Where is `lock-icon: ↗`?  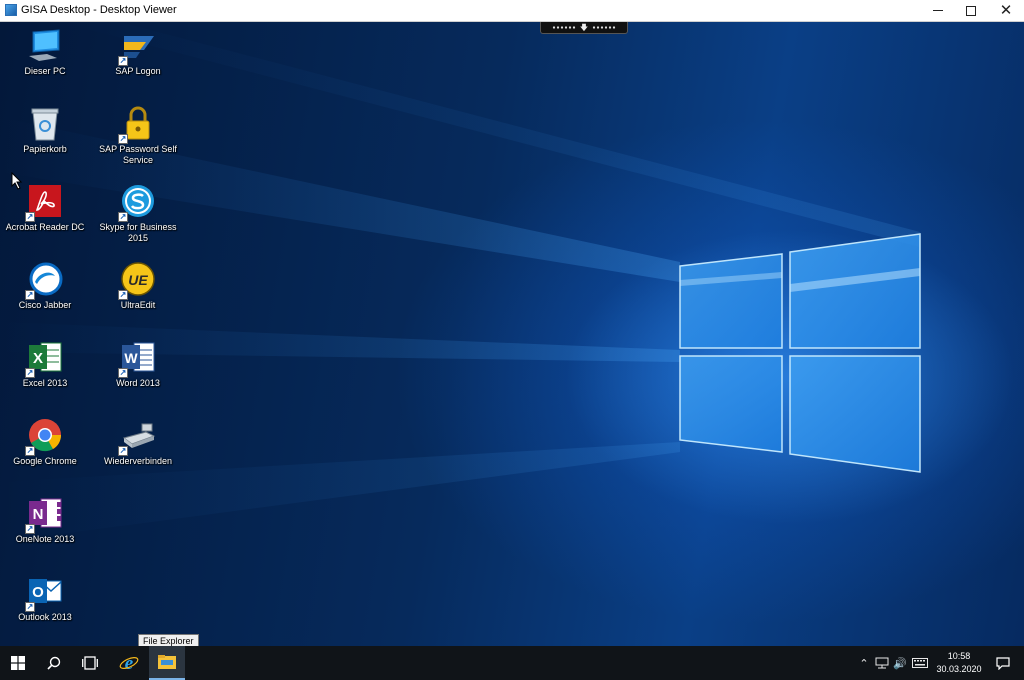
lock-icon: ↗ is located at coordinates (137, 125).